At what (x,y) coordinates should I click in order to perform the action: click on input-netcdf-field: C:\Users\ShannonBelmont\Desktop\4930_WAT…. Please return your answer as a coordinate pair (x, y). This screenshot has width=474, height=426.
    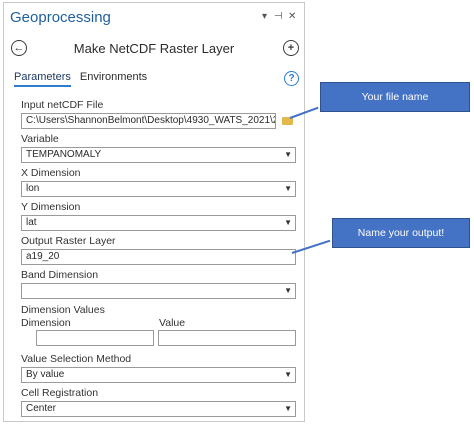
    Looking at the image, I should click on (148, 121).